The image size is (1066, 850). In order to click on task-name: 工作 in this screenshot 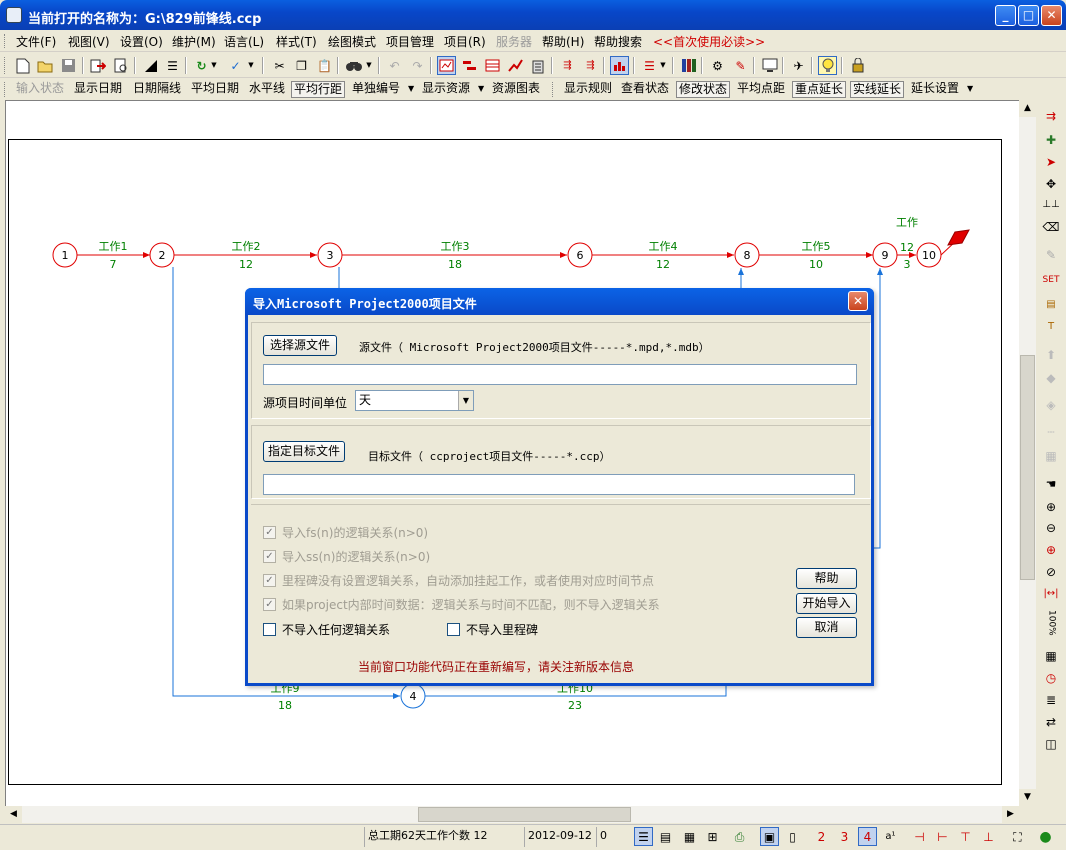, I will do `click(907, 222)`.